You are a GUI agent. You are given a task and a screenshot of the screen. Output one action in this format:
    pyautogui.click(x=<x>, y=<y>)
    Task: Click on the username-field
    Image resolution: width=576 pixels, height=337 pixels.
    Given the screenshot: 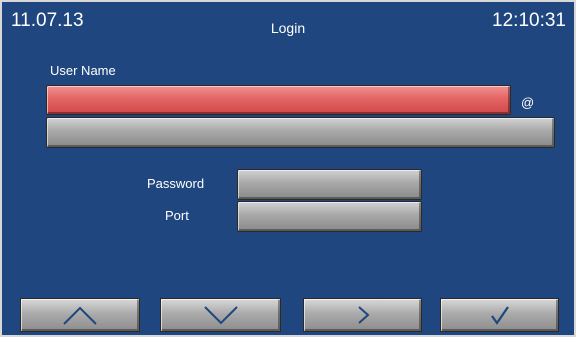 What is the action you would take?
    pyautogui.click(x=278, y=100)
    